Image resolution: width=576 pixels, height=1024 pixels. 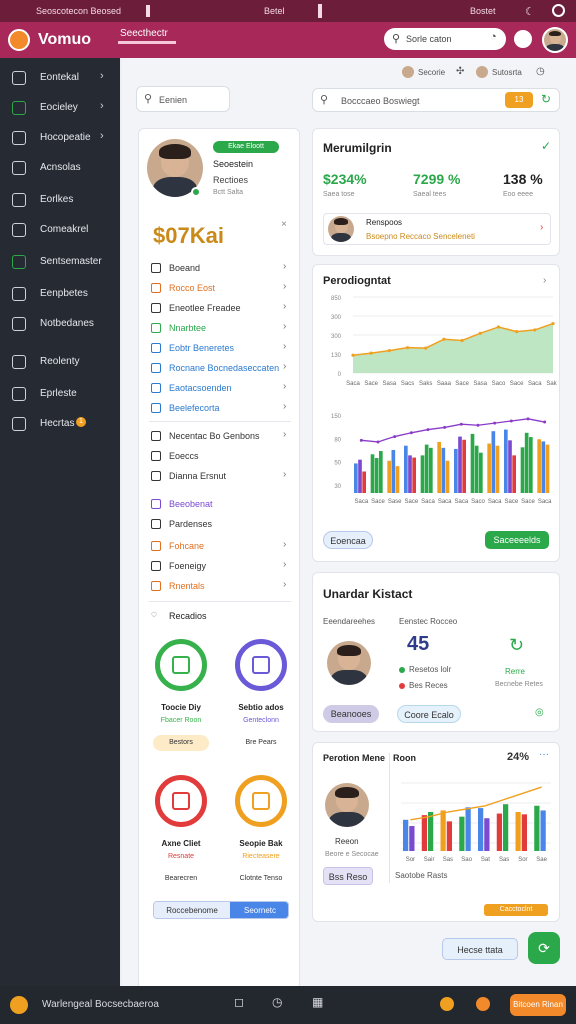 What do you see at coordinates (277, 1002) in the screenshot?
I see `history-icon: ◷` at bounding box center [277, 1002].